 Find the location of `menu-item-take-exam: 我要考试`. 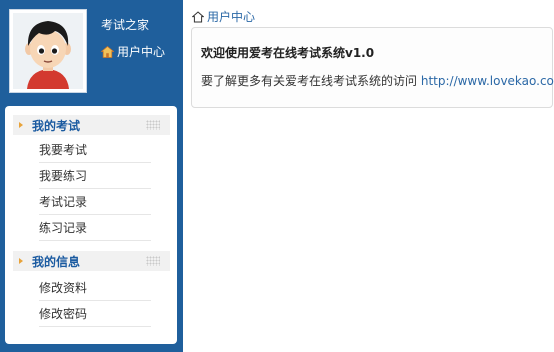

menu-item-take-exam: 我要考试 is located at coordinates (95, 150).